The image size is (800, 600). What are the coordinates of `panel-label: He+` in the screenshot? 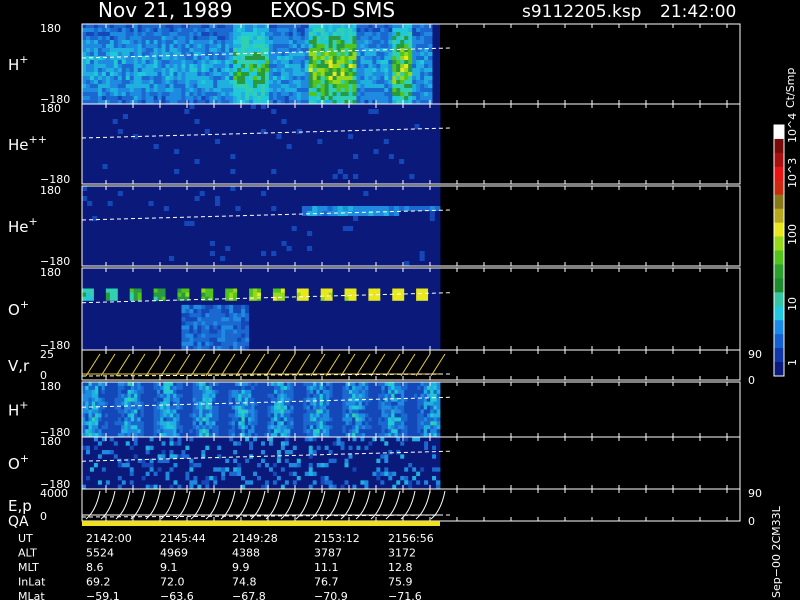 It's located at (23, 225).